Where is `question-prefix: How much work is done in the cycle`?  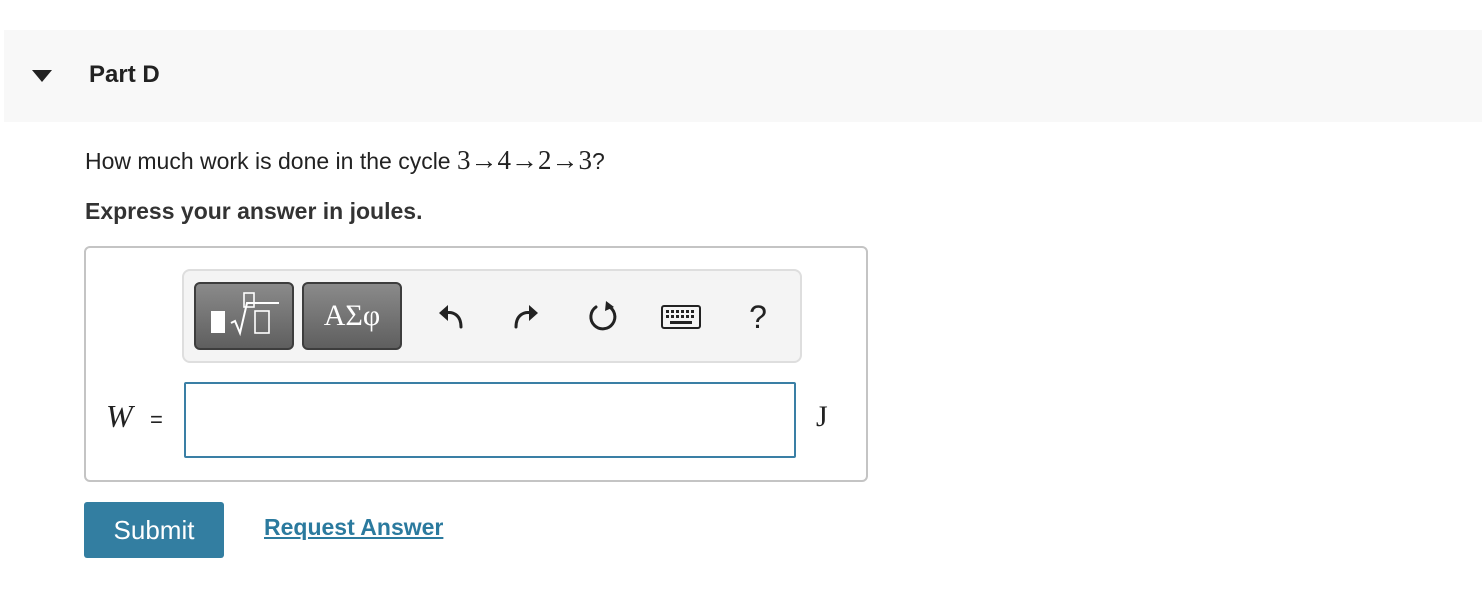
question-prefix: How much work is done in the cycle is located at coordinates (271, 161).